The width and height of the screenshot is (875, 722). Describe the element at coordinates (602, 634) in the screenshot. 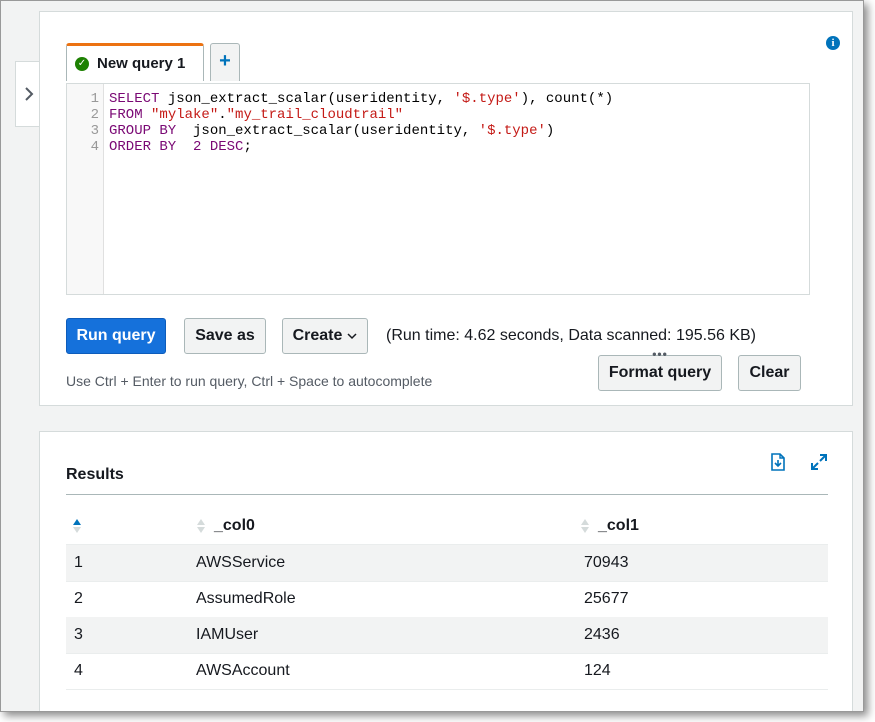

I see `cell-col1: 2436` at that location.